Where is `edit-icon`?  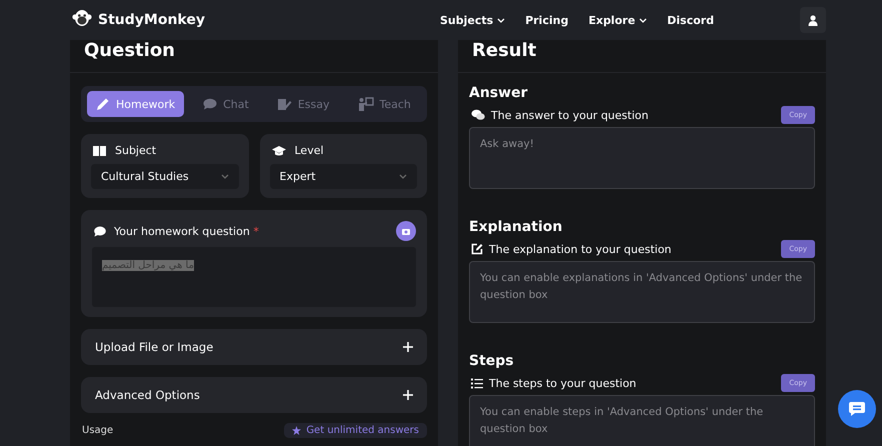
edit-icon is located at coordinates (477, 249).